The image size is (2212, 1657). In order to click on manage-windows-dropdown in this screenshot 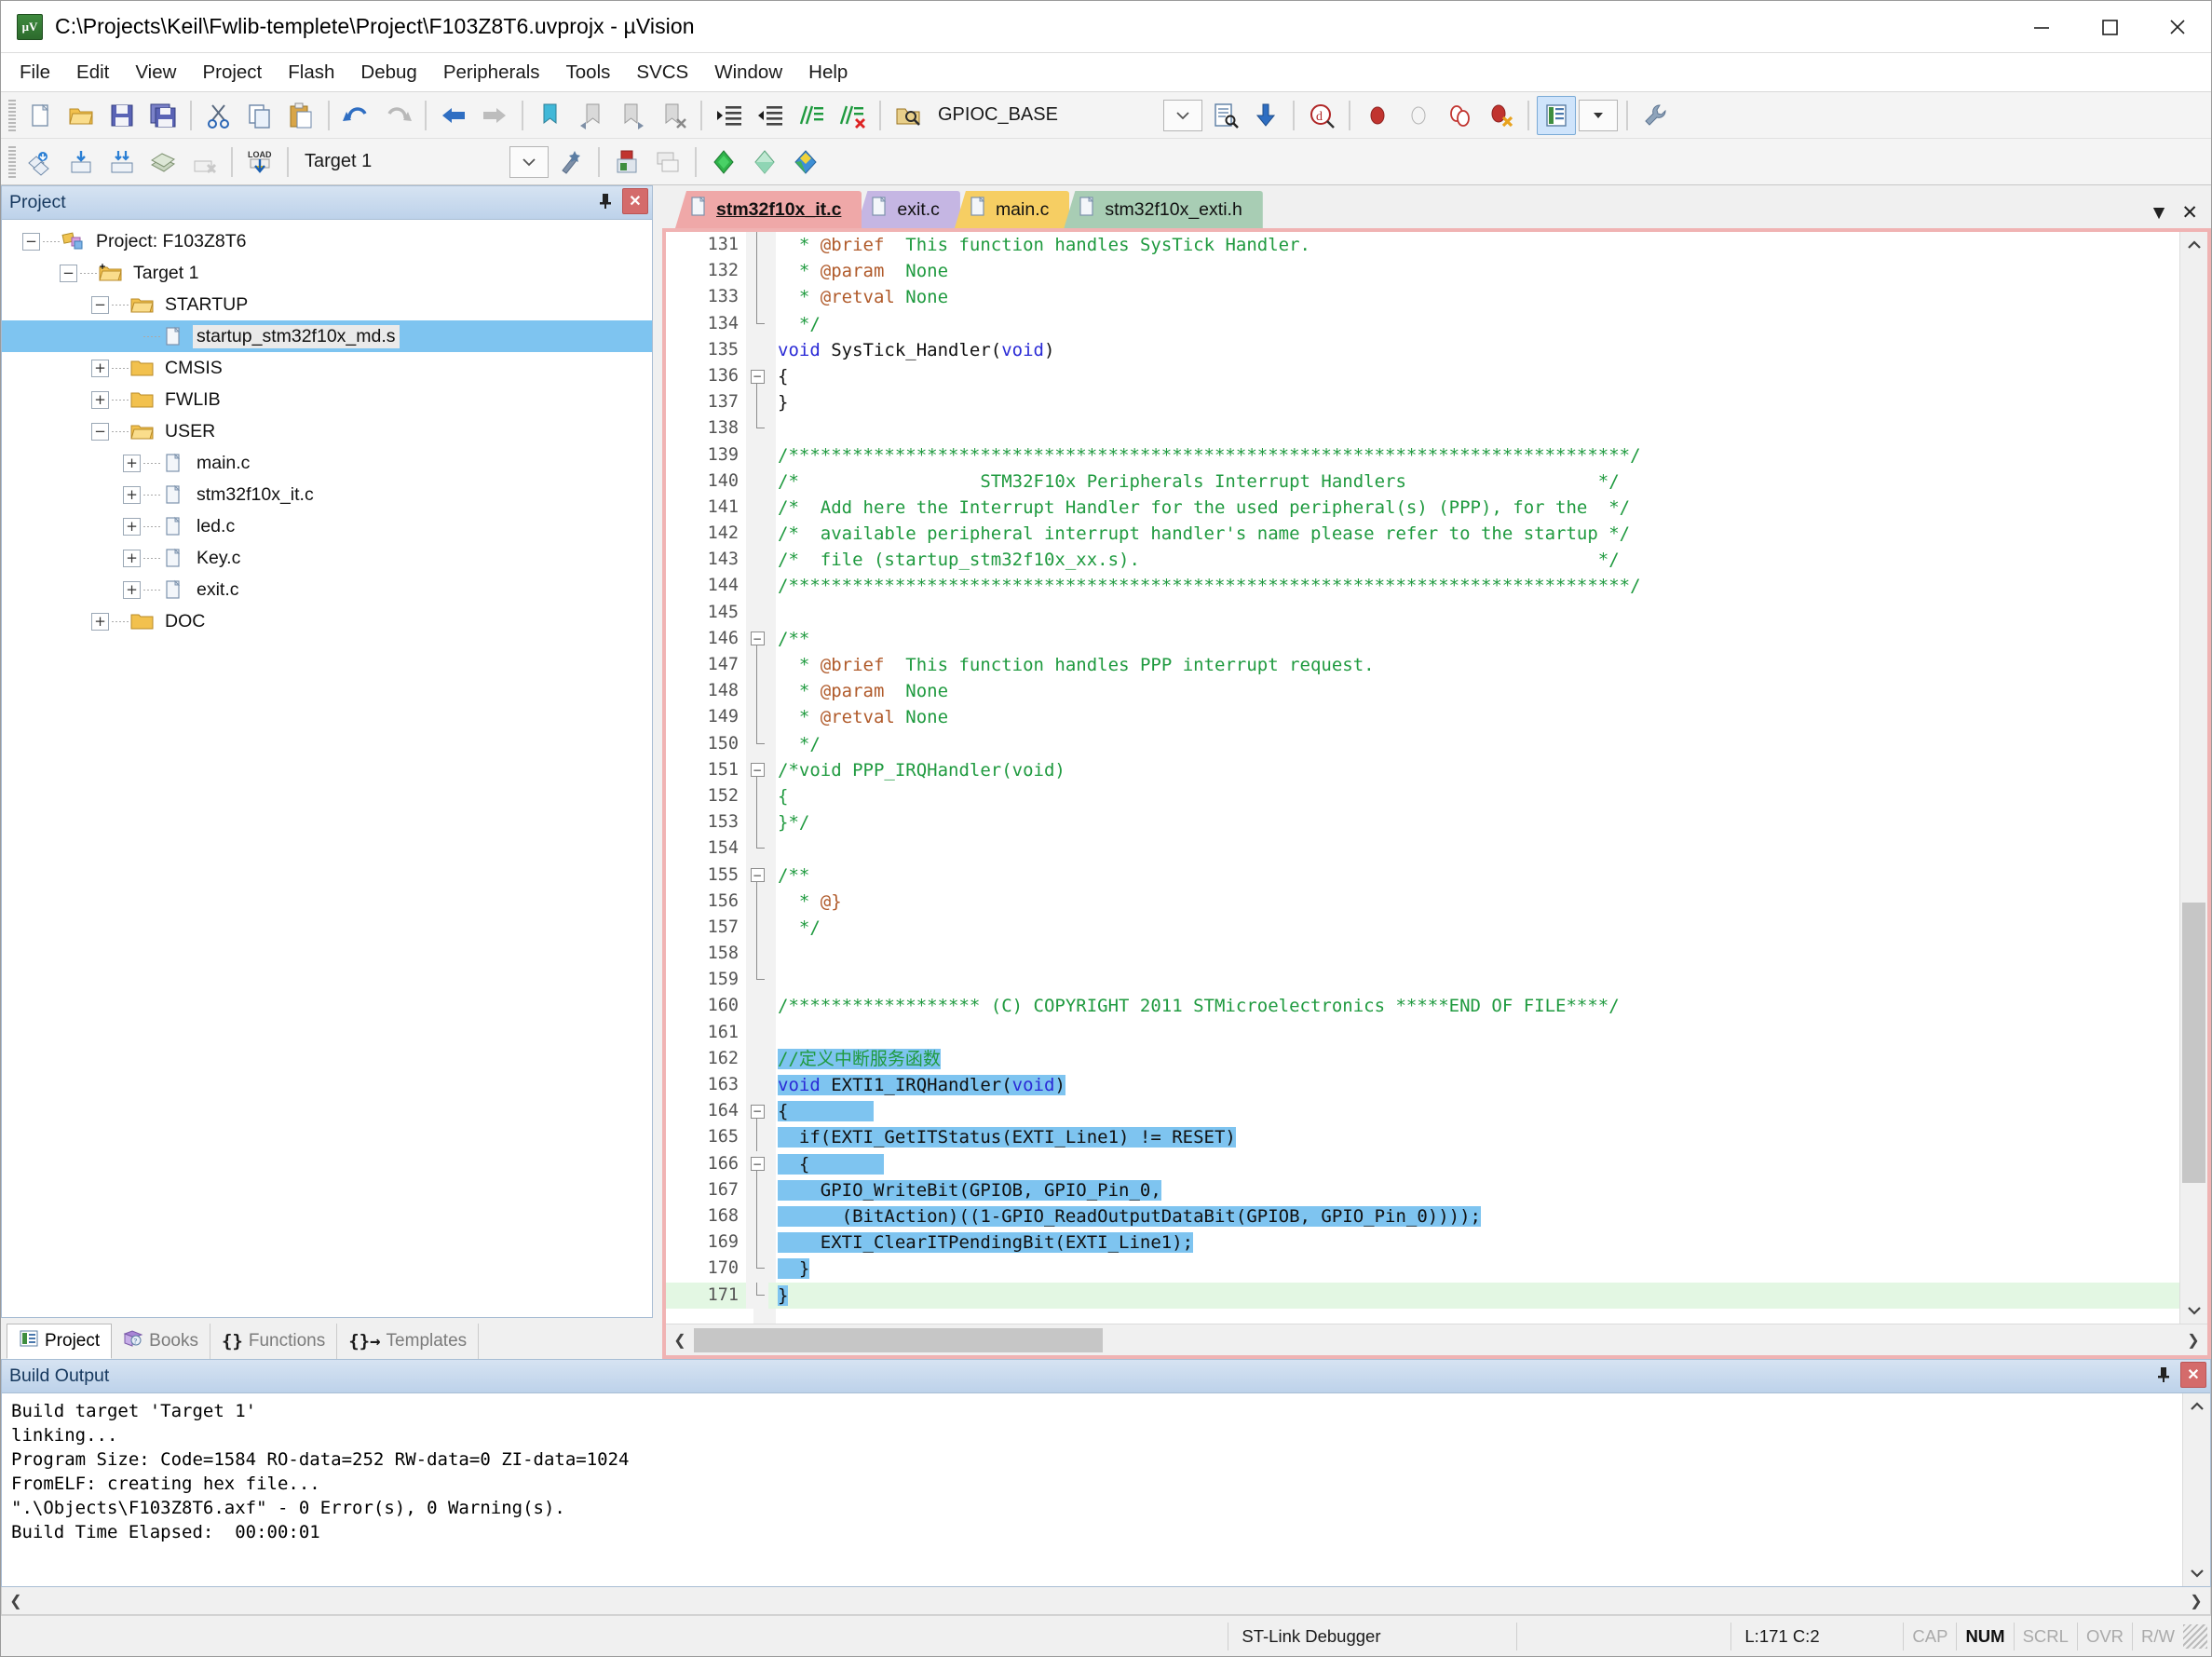, I will do `click(1599, 115)`.